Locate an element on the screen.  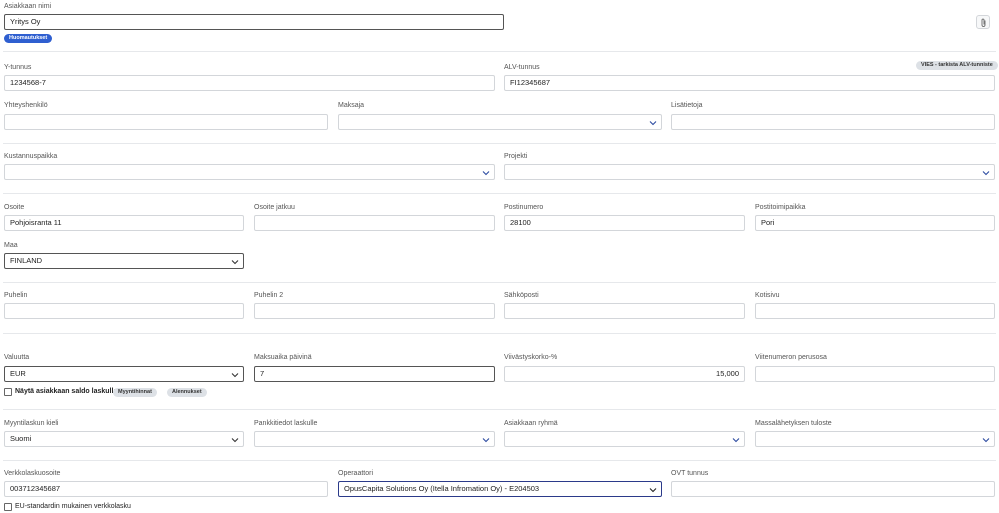
currency-label: Valuutta is located at coordinates (17, 357).